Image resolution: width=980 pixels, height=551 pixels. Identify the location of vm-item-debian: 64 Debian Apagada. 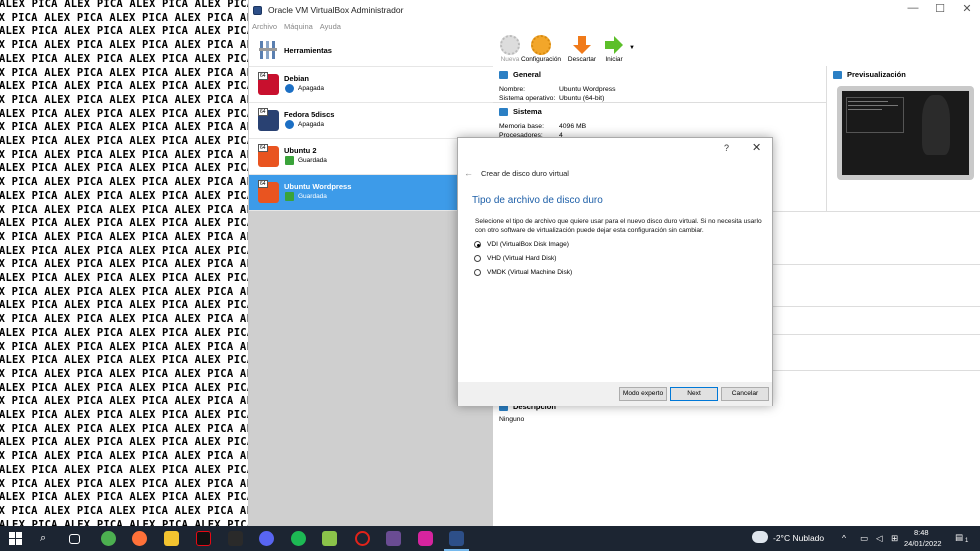
(371, 85).